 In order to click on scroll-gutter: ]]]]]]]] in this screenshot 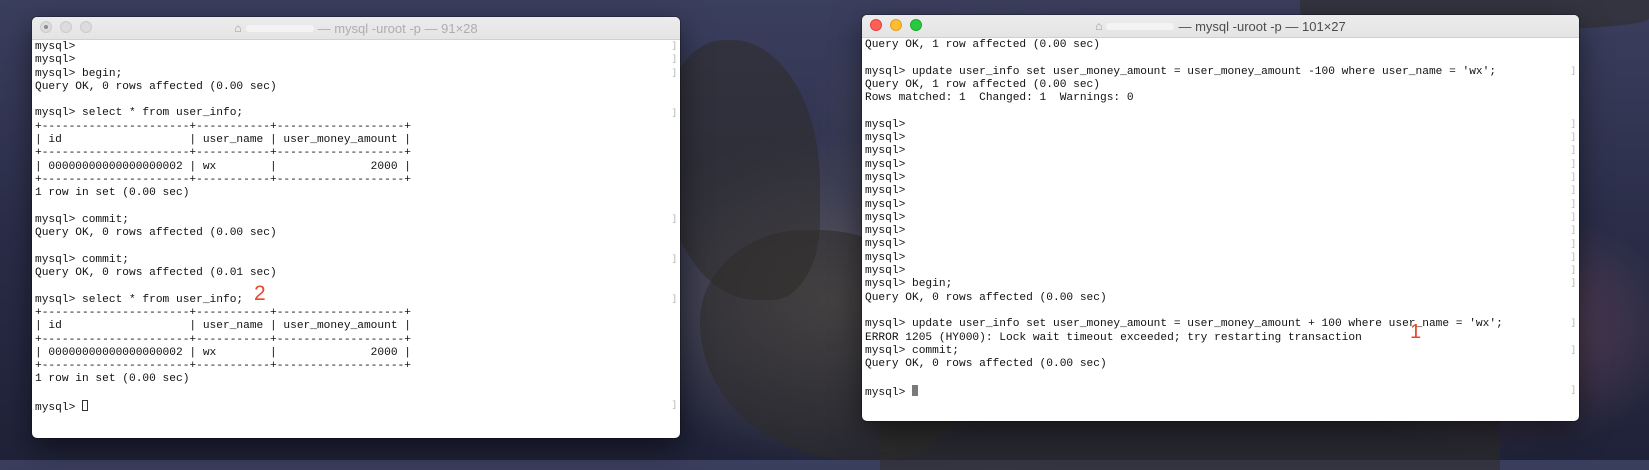, I will do `click(674, 238)`.